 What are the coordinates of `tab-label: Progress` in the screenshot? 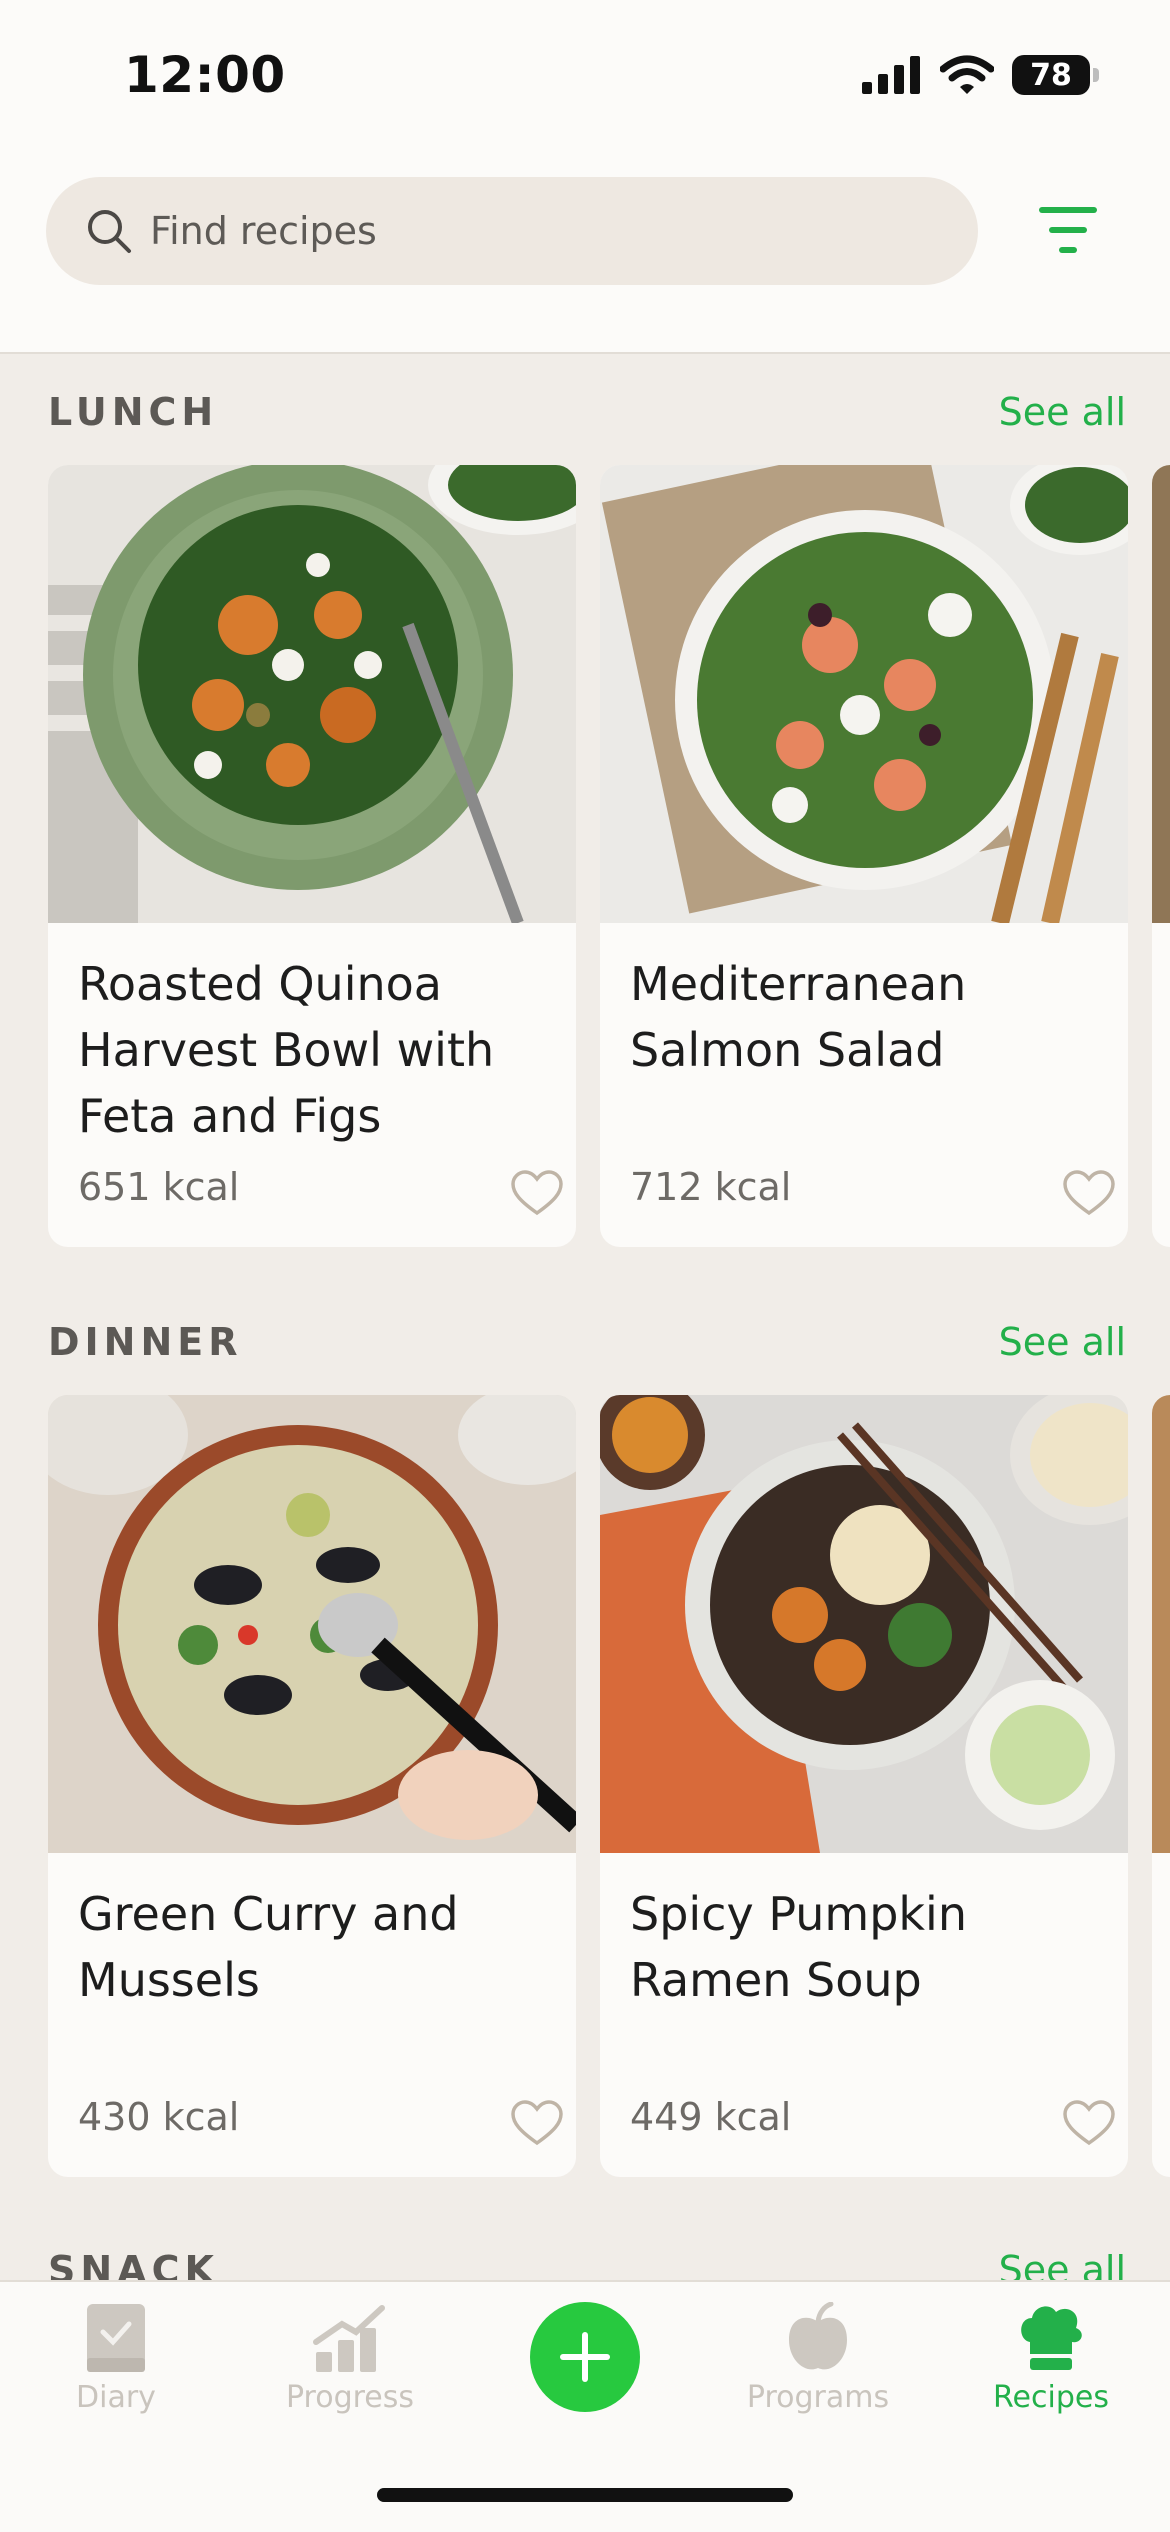 It's located at (350, 2397).